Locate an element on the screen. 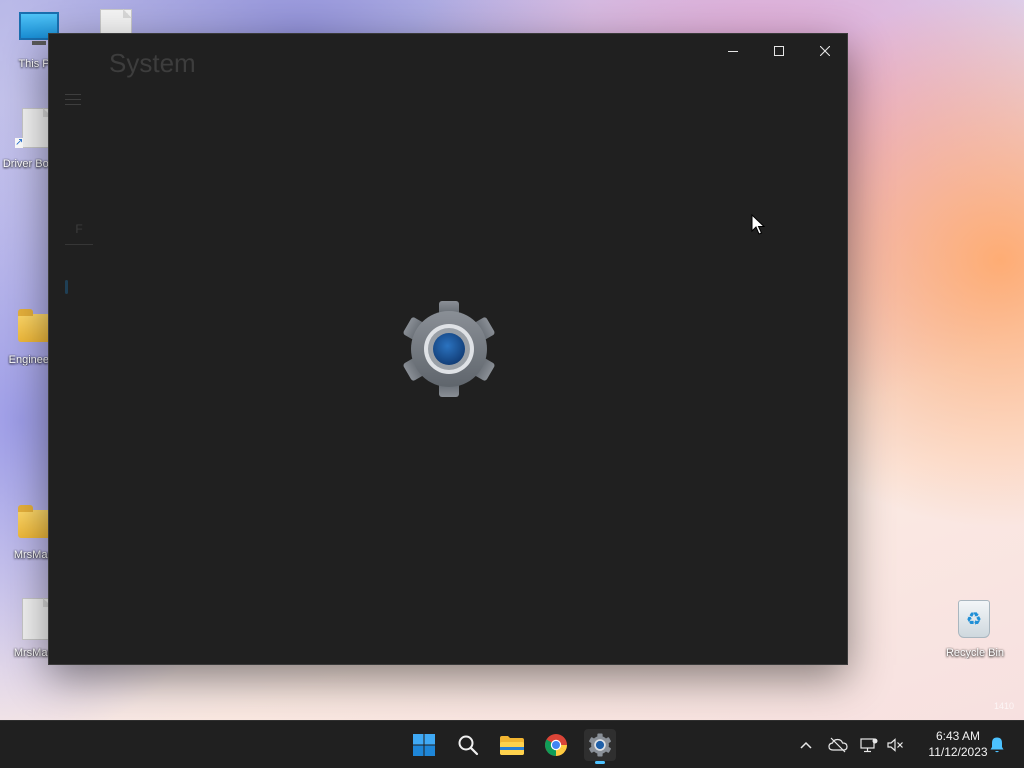 The height and width of the screenshot is (768, 1024). active-app-indicator is located at coordinates (600, 762).